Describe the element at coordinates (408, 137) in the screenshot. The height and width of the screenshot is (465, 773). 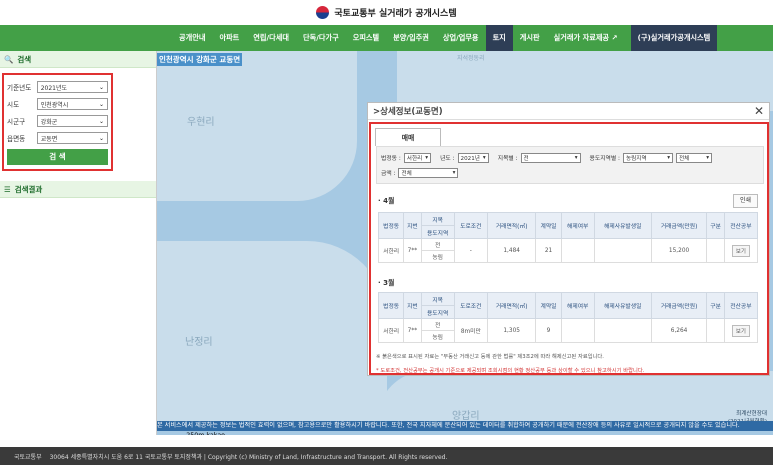
I see `tab-sale: 매매` at that location.